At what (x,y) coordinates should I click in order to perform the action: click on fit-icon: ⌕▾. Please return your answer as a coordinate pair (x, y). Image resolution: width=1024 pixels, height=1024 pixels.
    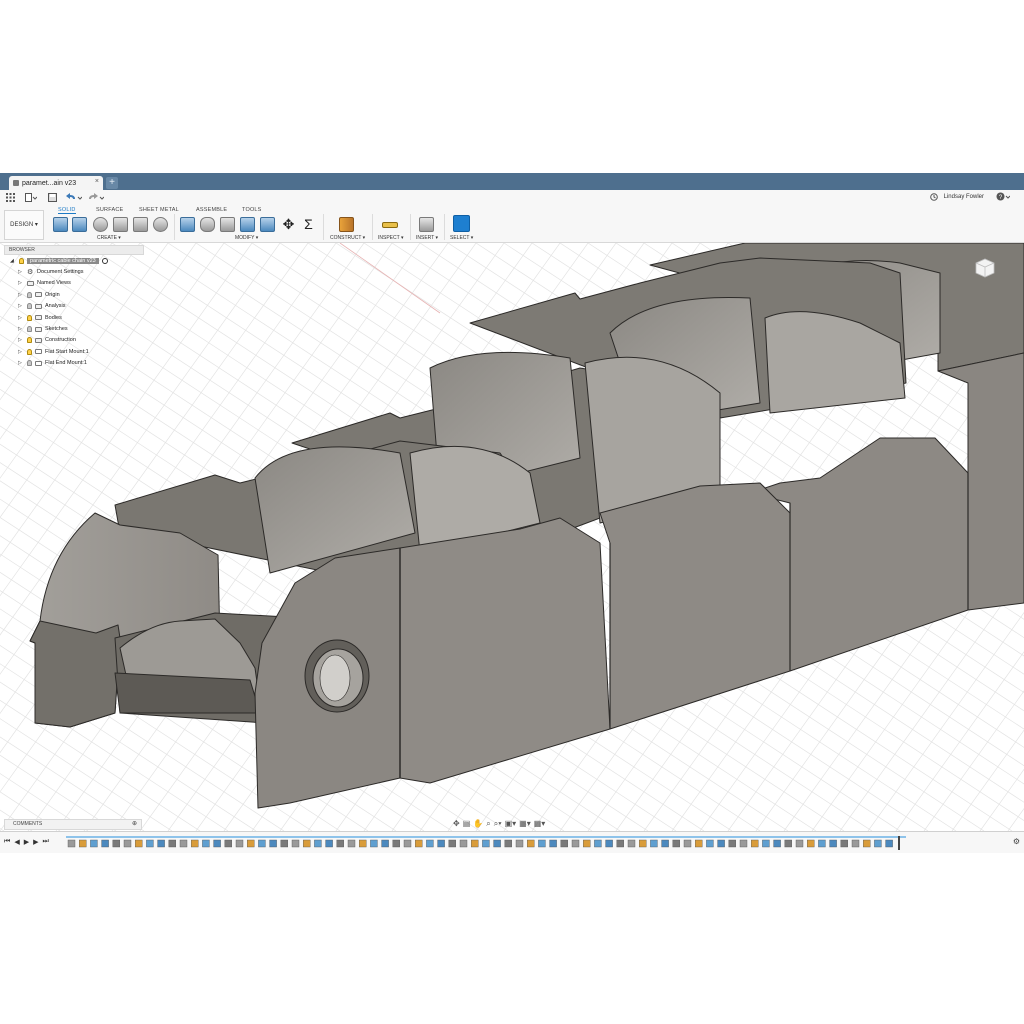
    Looking at the image, I should click on (498, 825).